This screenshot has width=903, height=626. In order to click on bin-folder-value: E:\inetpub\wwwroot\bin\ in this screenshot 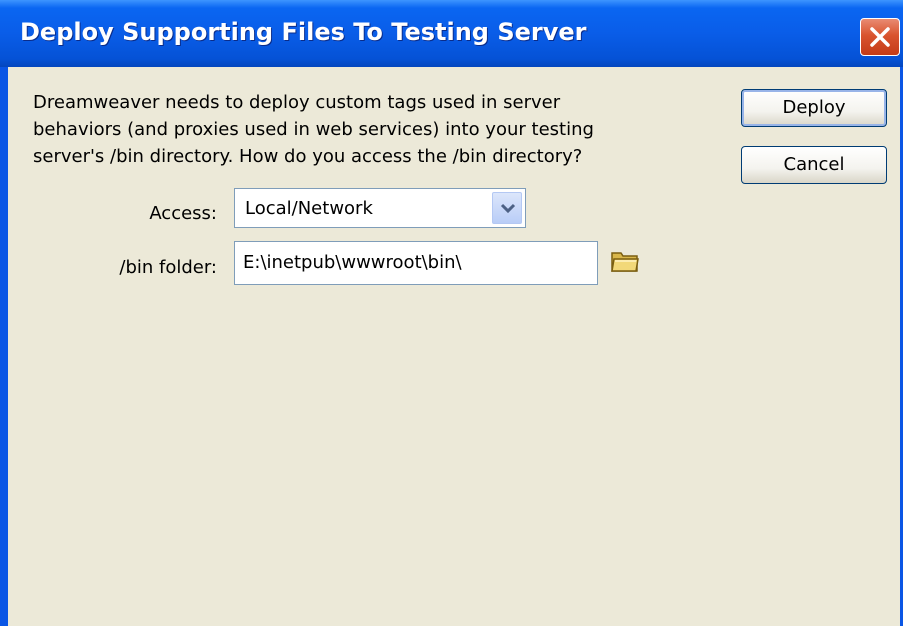, I will do `click(352, 262)`.